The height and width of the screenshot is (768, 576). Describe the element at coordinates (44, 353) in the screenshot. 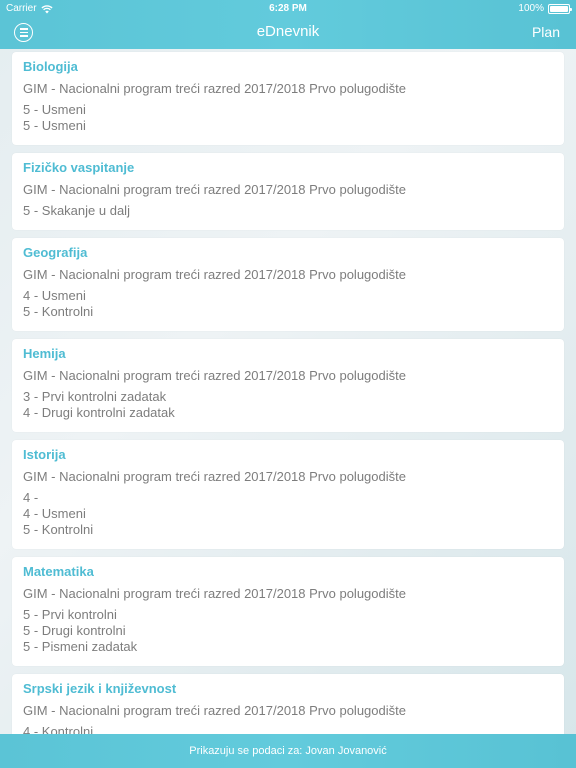

I see `subject-title: Hemija` at that location.